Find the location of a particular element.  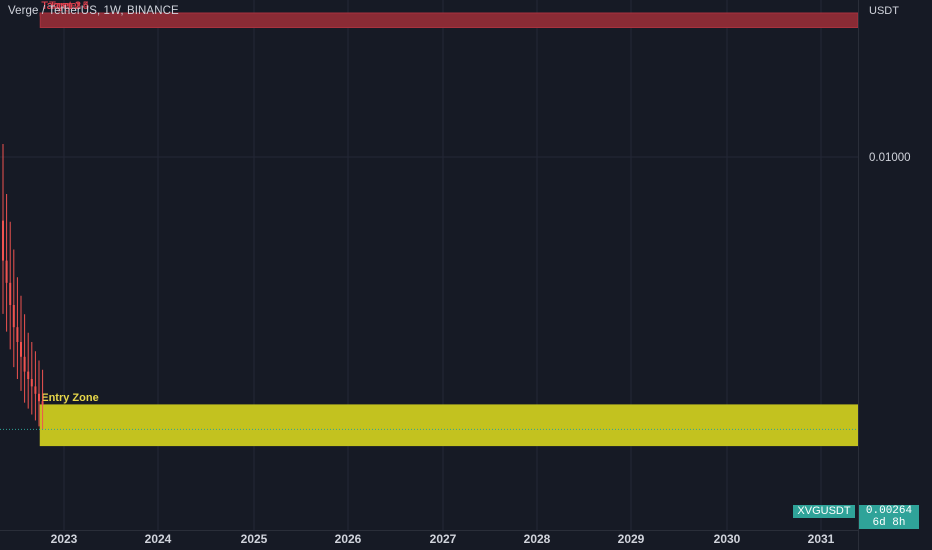

y-tick-label: 0.01000 is located at coordinates (890, 158).